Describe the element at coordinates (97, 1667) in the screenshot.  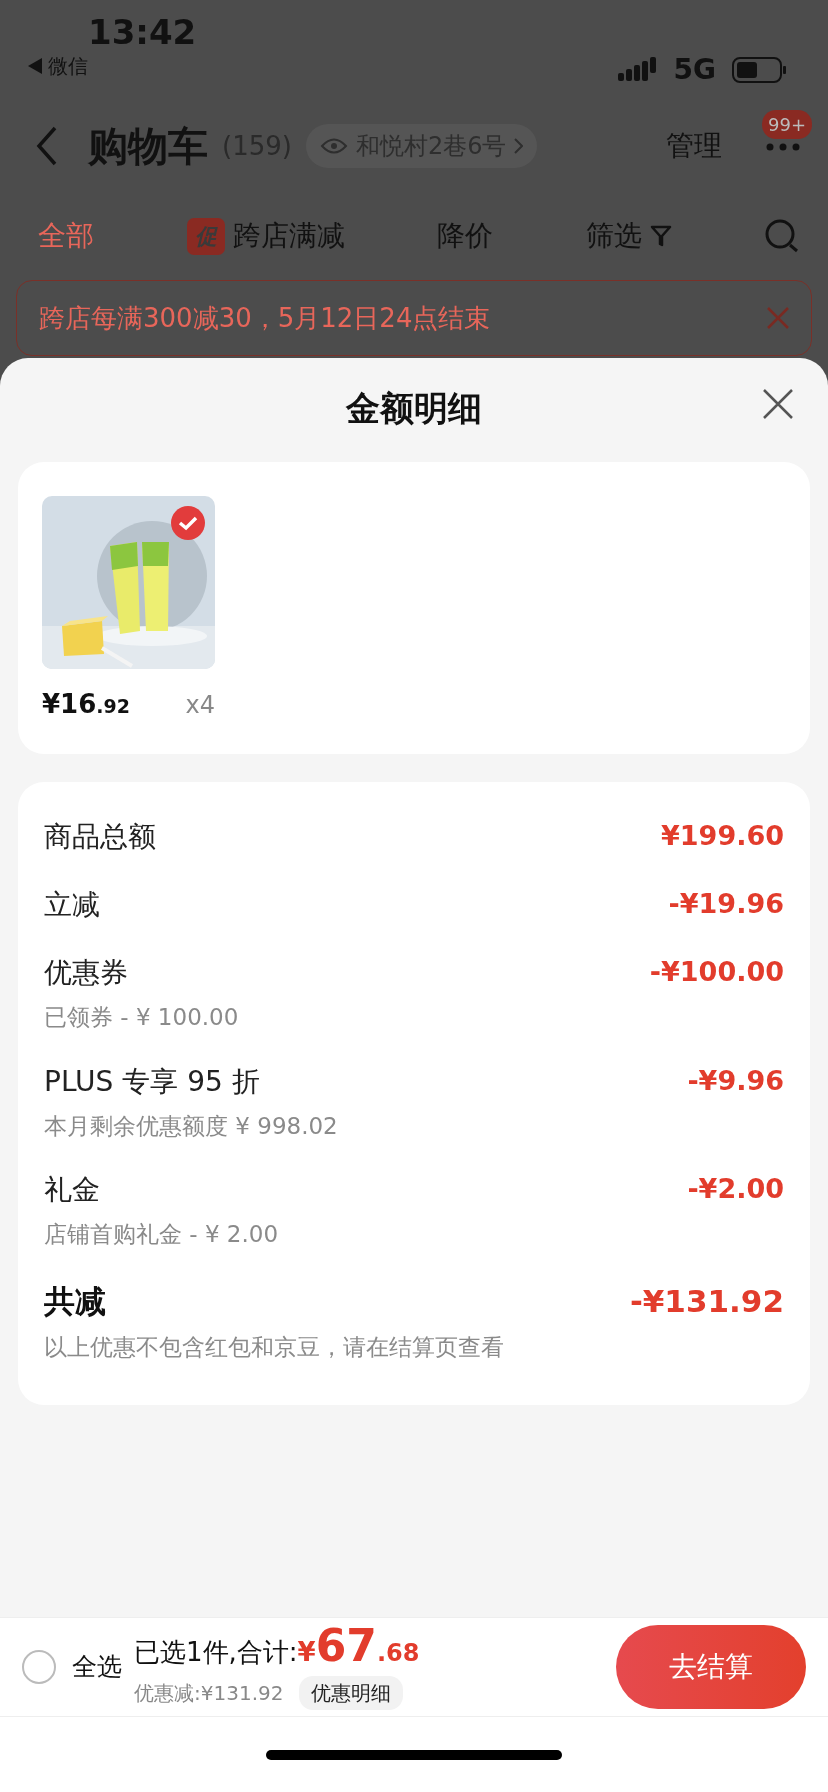
I see `select-all-label: 全选` at that location.